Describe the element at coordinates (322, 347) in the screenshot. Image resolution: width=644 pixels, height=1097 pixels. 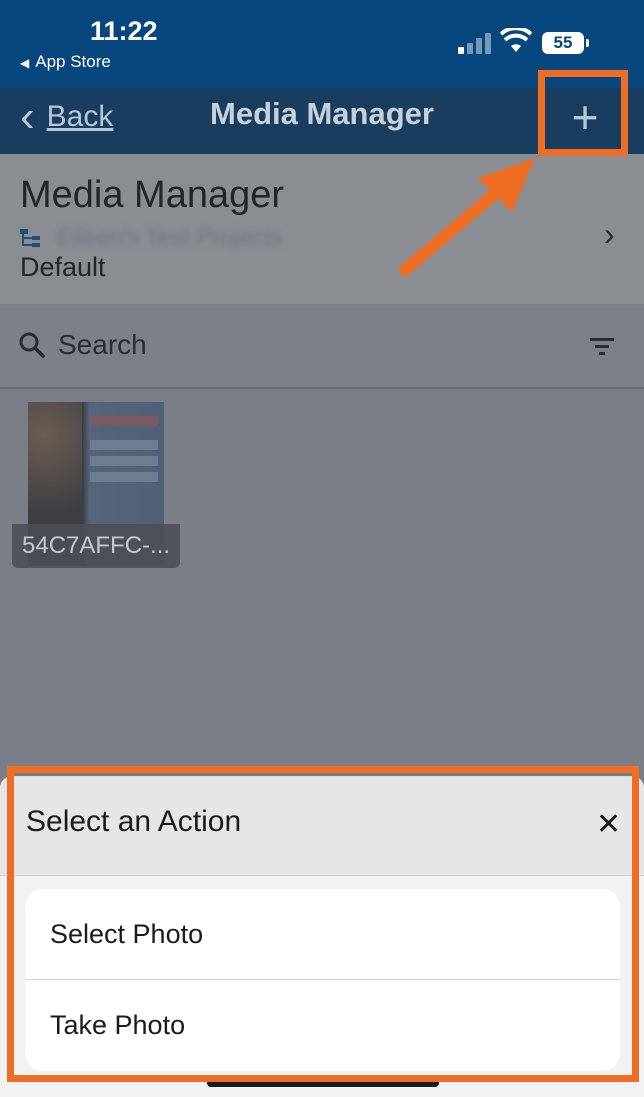
I see `search-bar: Search` at that location.